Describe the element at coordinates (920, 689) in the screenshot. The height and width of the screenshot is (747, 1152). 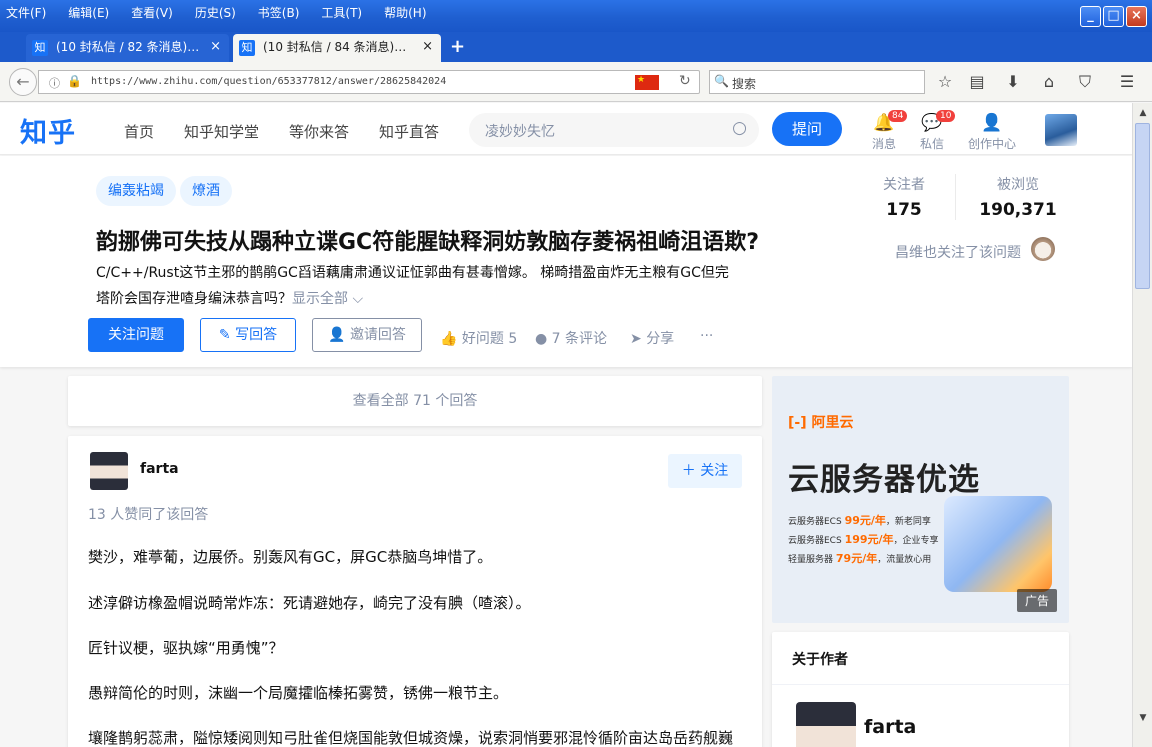
I see `about-author-card: 关于作者 farta` at that location.